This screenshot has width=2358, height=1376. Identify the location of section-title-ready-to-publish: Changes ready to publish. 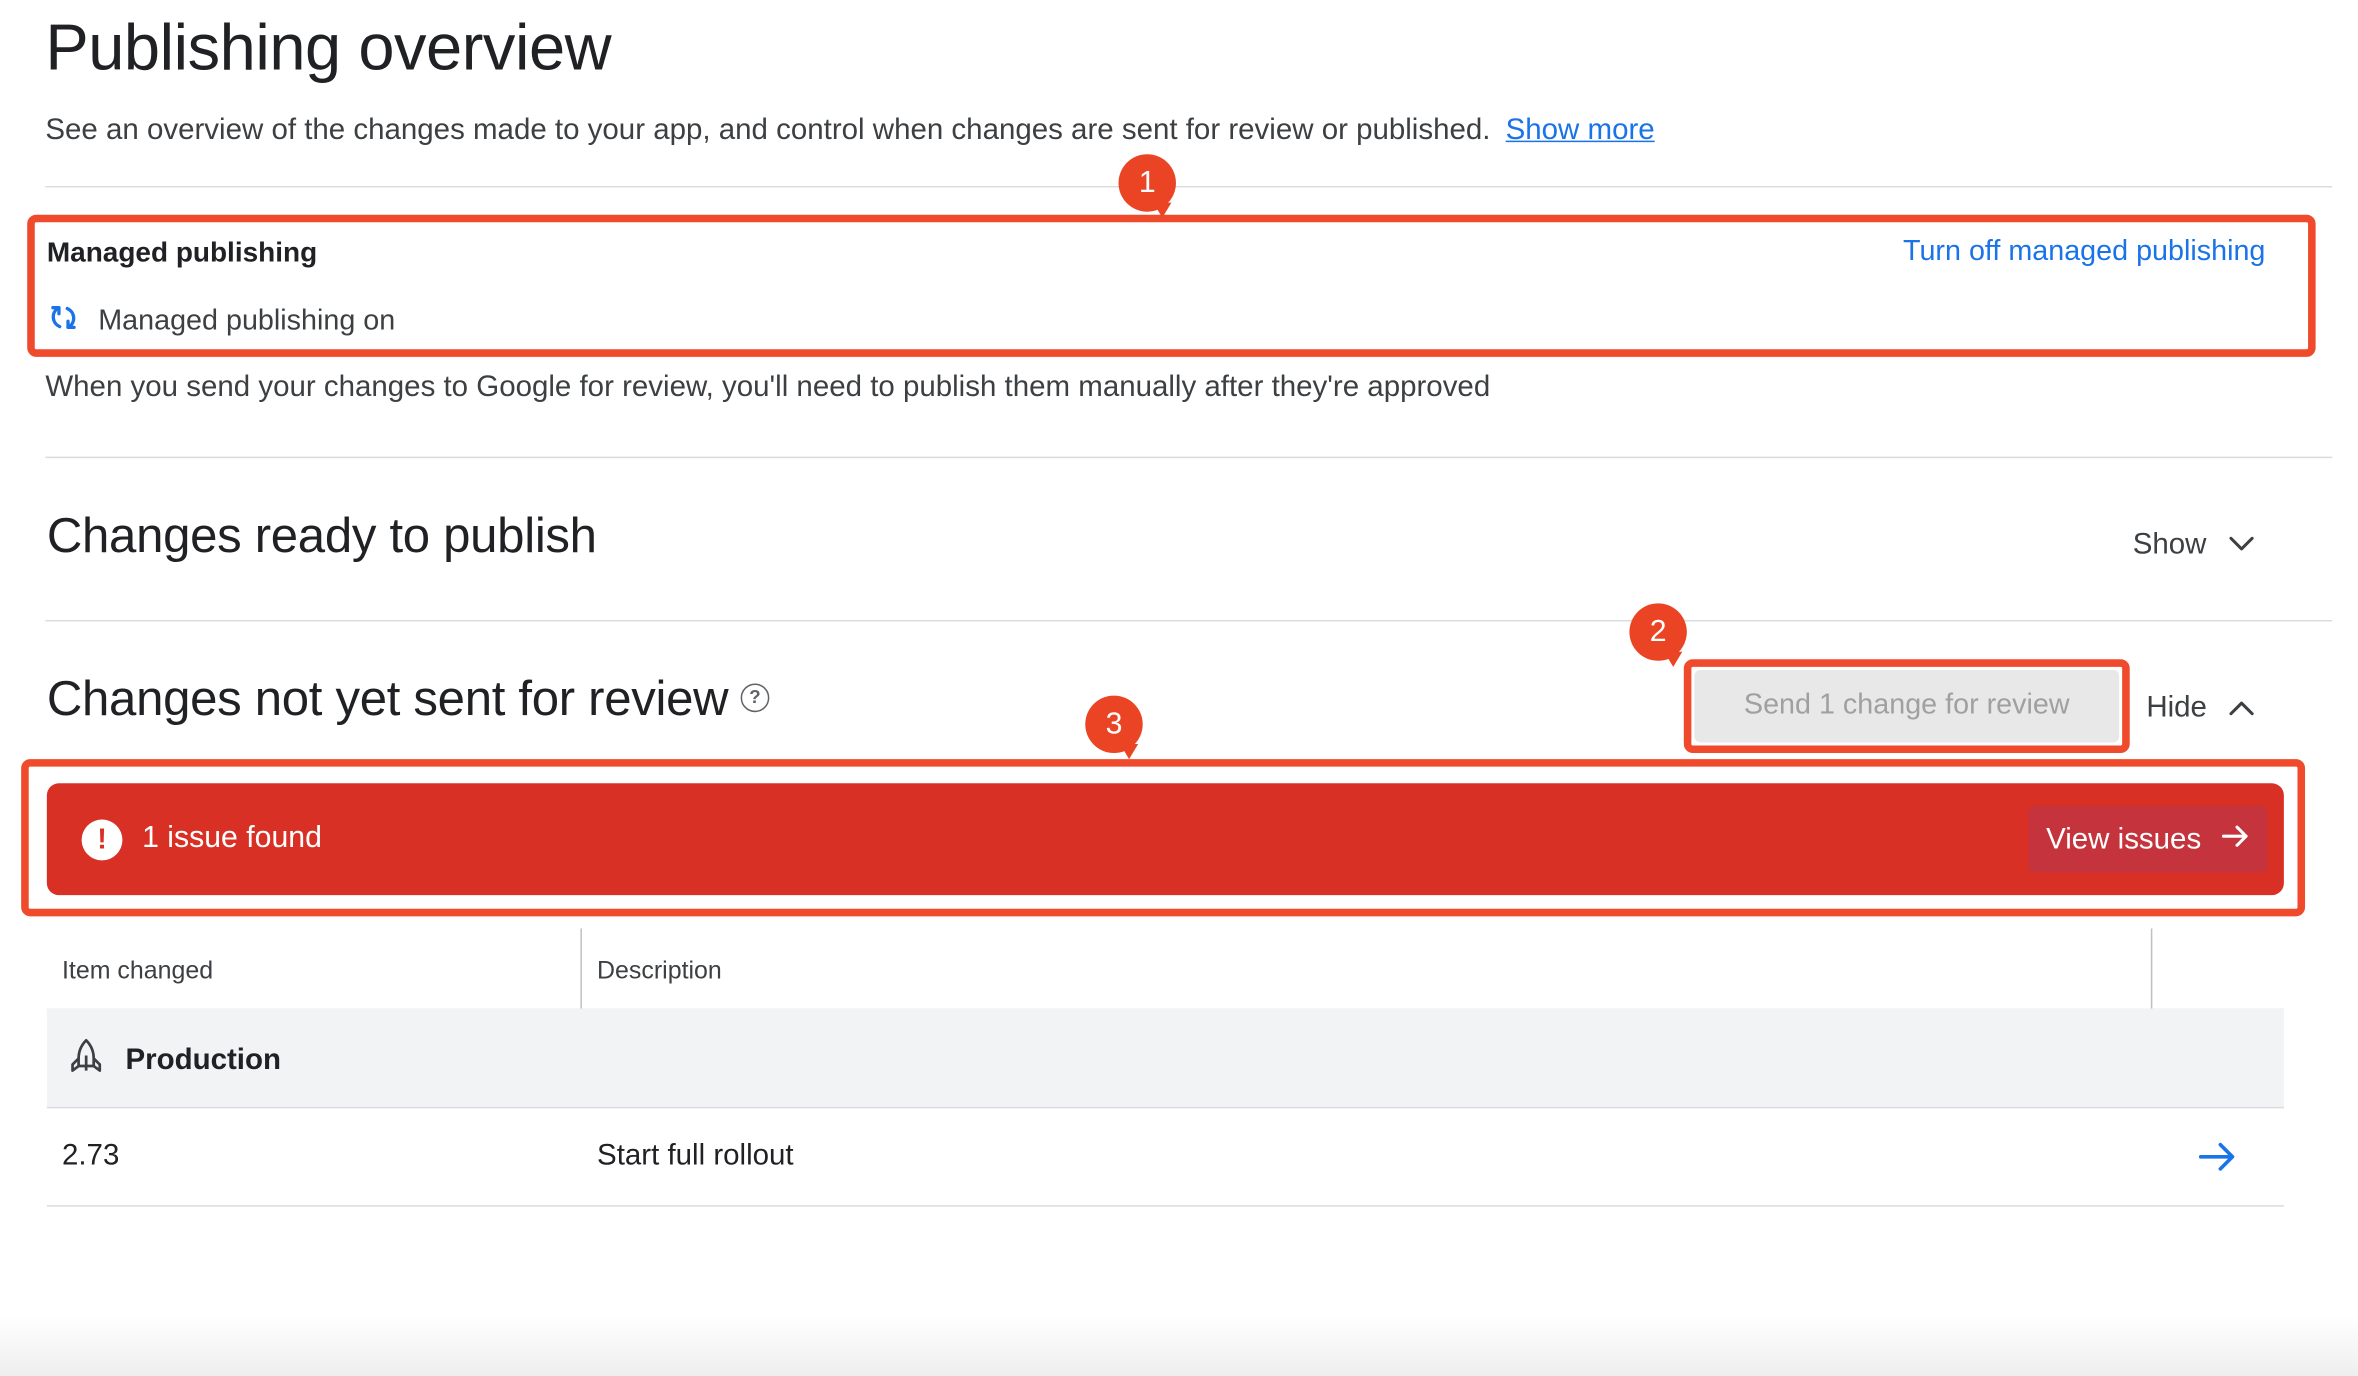
(321, 535).